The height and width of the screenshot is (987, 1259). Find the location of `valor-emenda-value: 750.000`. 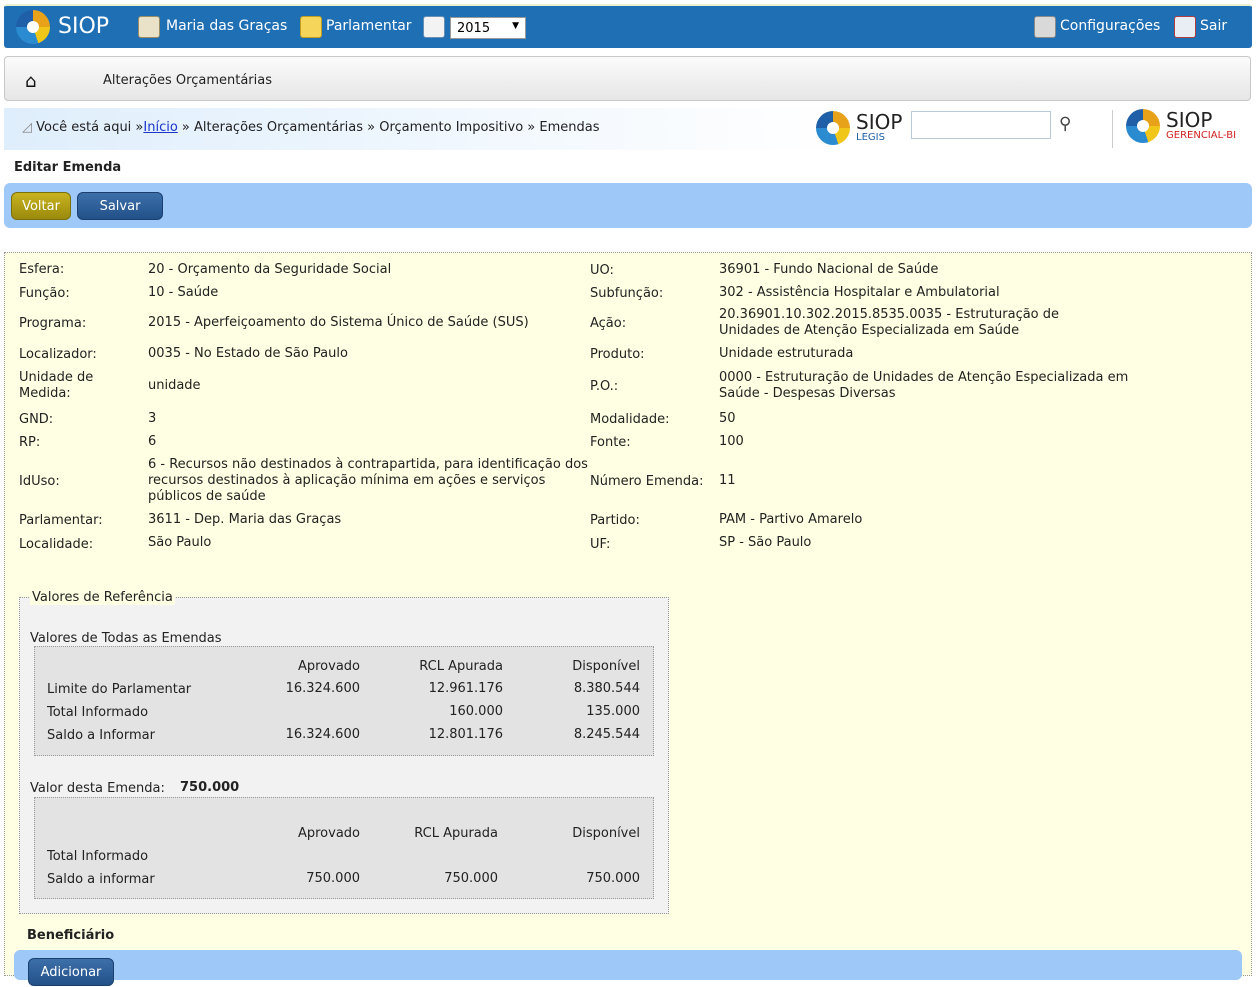

valor-emenda-value: 750.000 is located at coordinates (210, 787).